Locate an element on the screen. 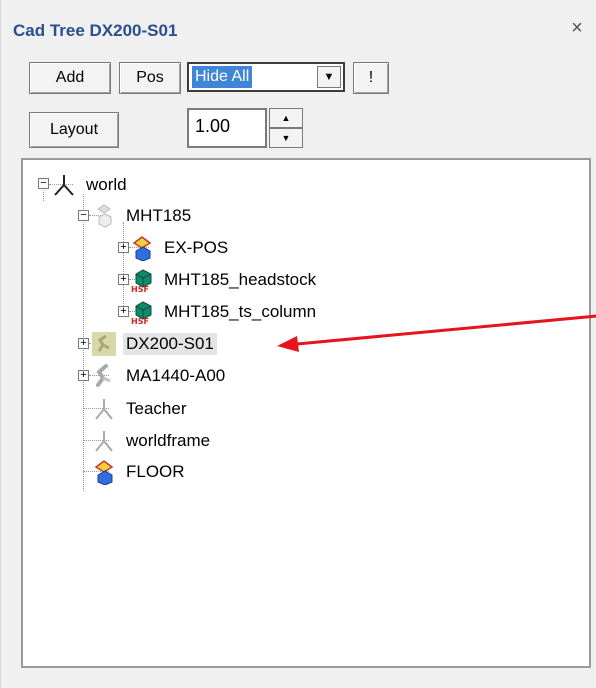  tree-node-floor: FLOOR is located at coordinates (139, 472).